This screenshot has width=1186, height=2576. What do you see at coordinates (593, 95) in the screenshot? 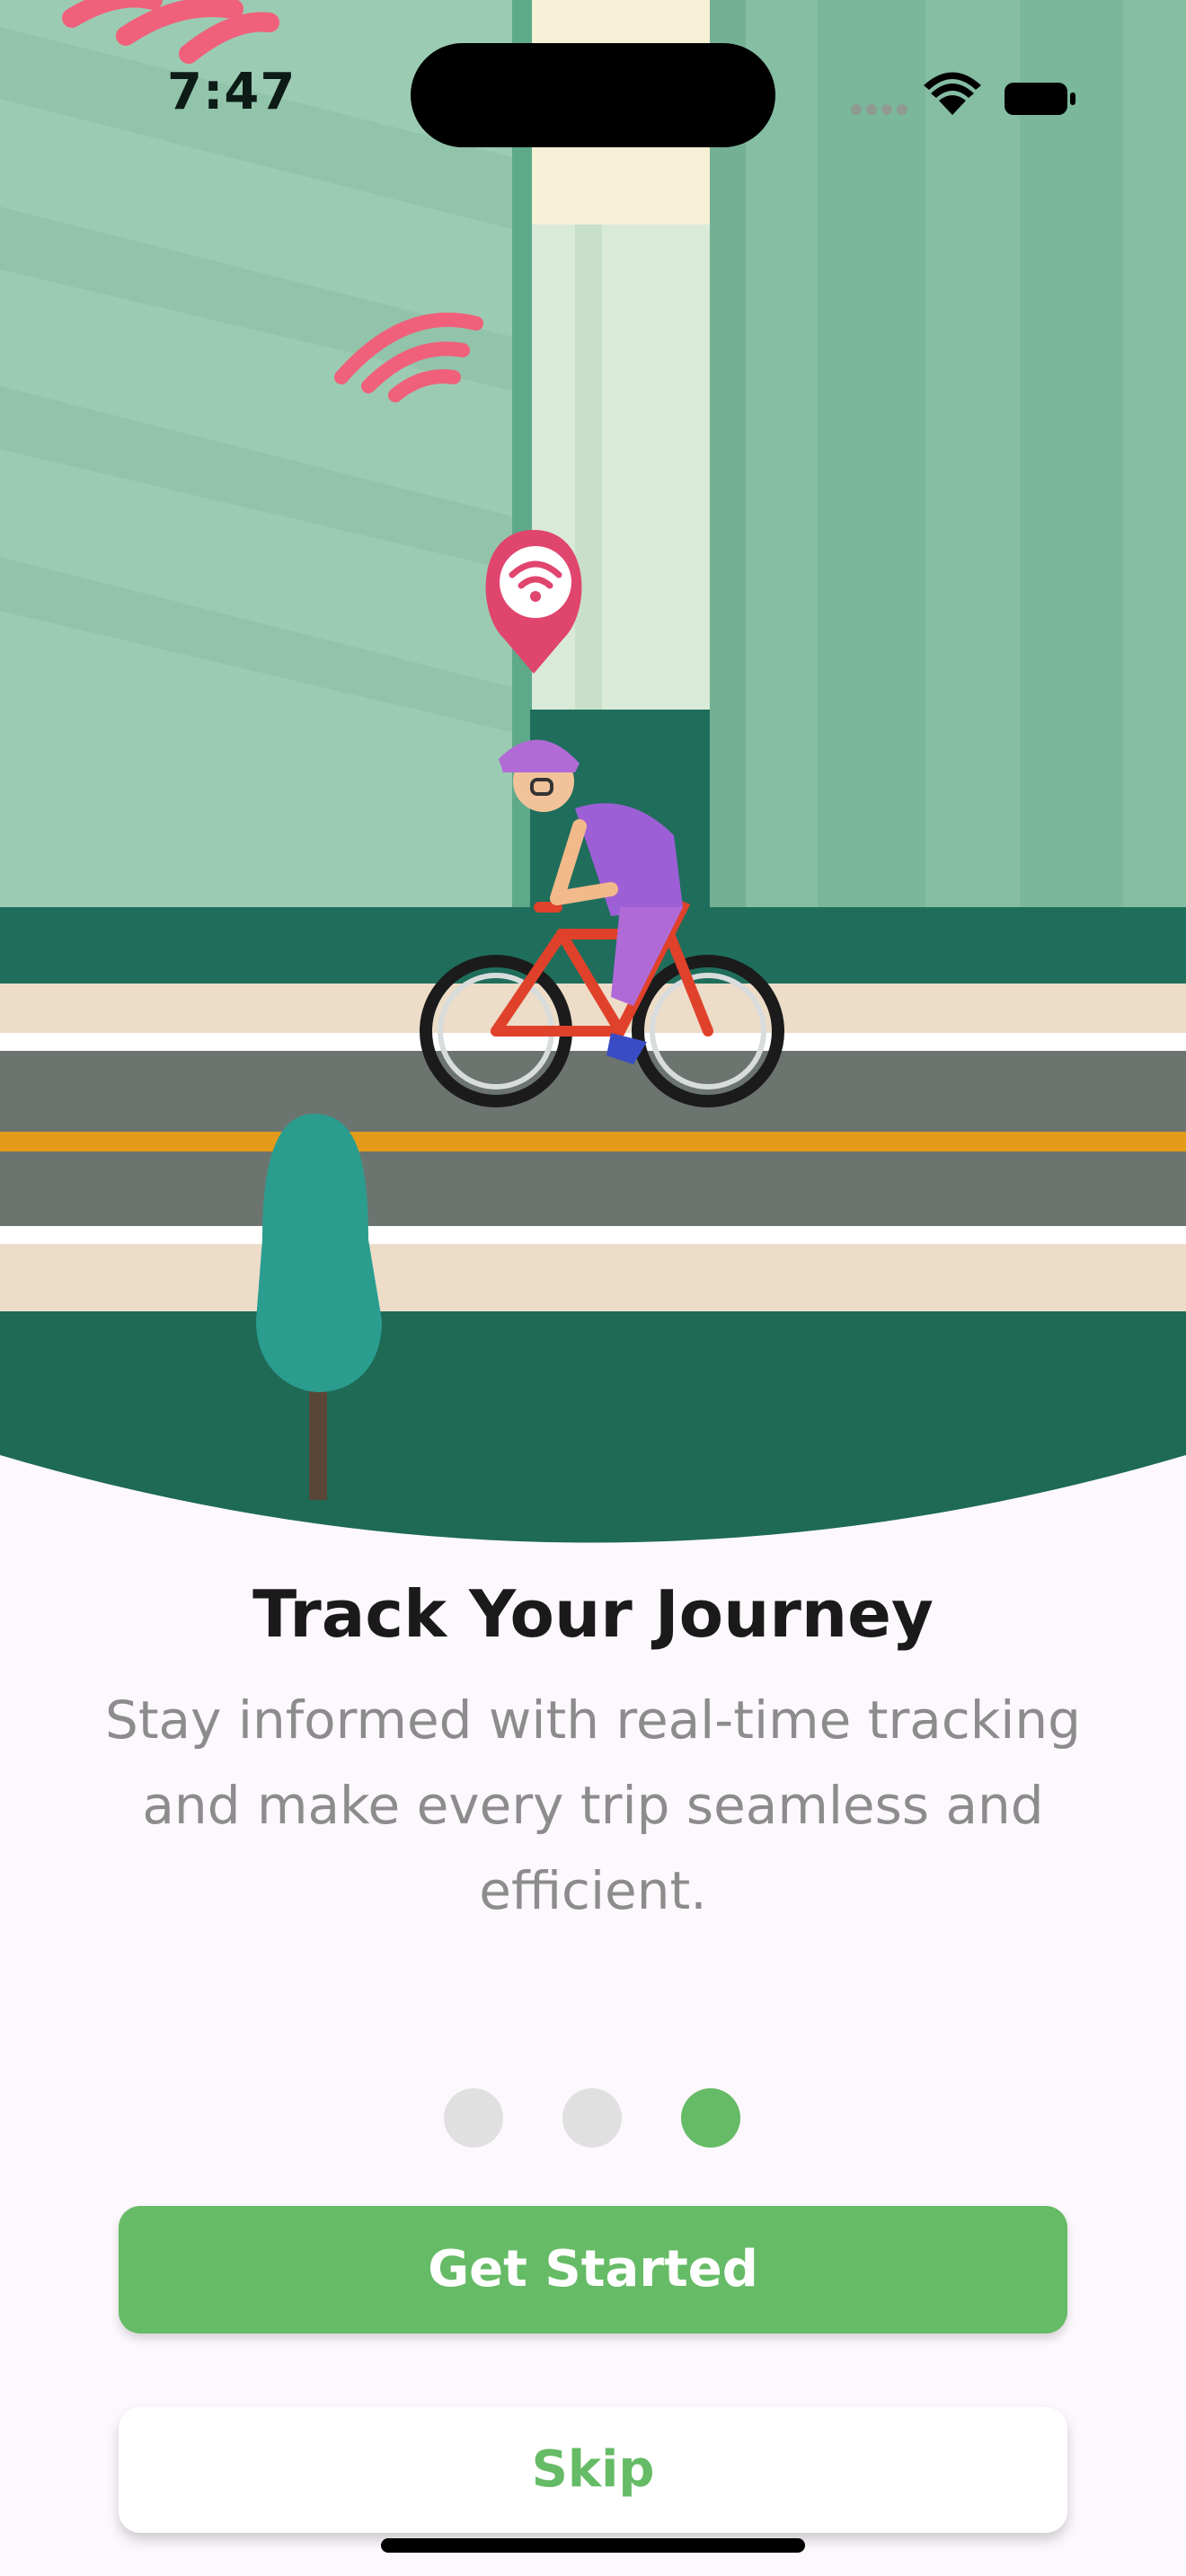
I see `dynamic-island` at bounding box center [593, 95].